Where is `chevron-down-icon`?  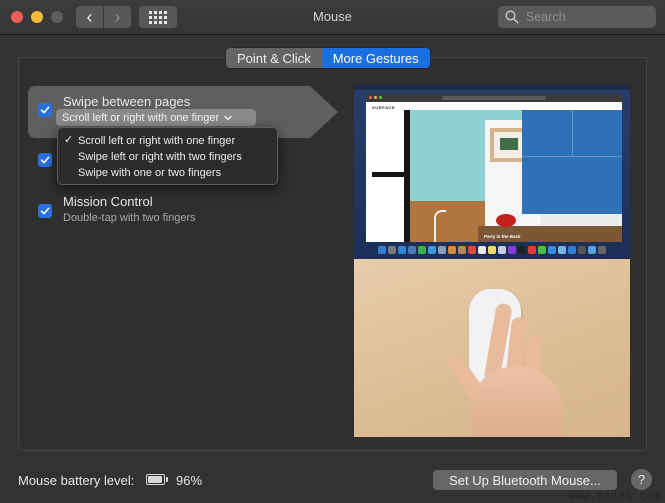 chevron-down-icon is located at coordinates (228, 118).